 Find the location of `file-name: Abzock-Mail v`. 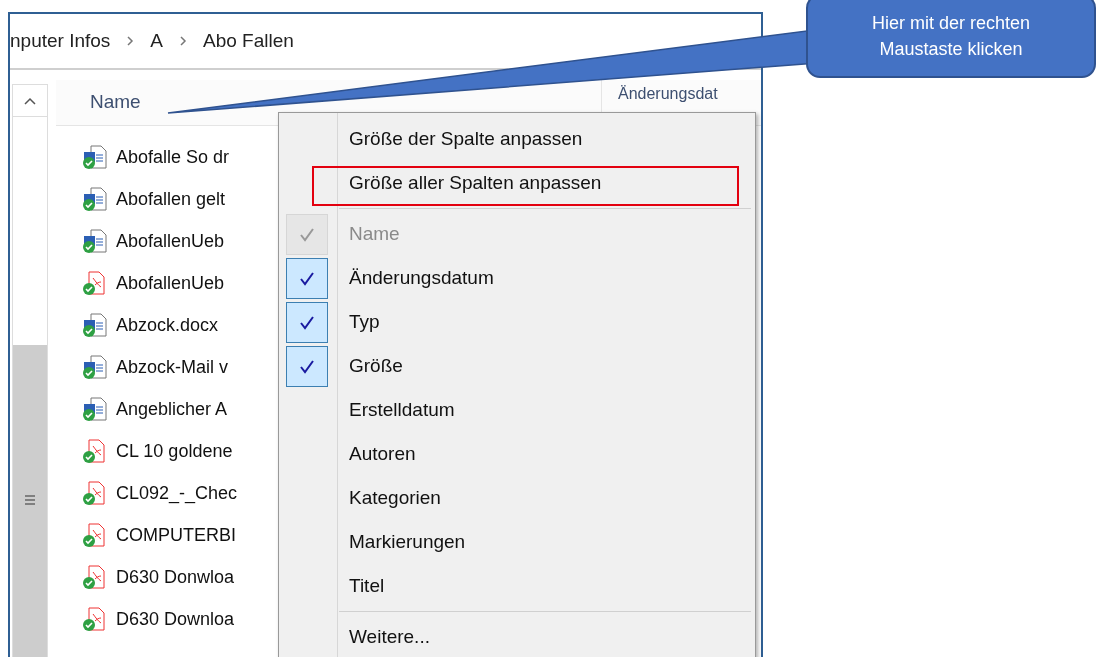

file-name: Abzock-Mail v is located at coordinates (172, 367).